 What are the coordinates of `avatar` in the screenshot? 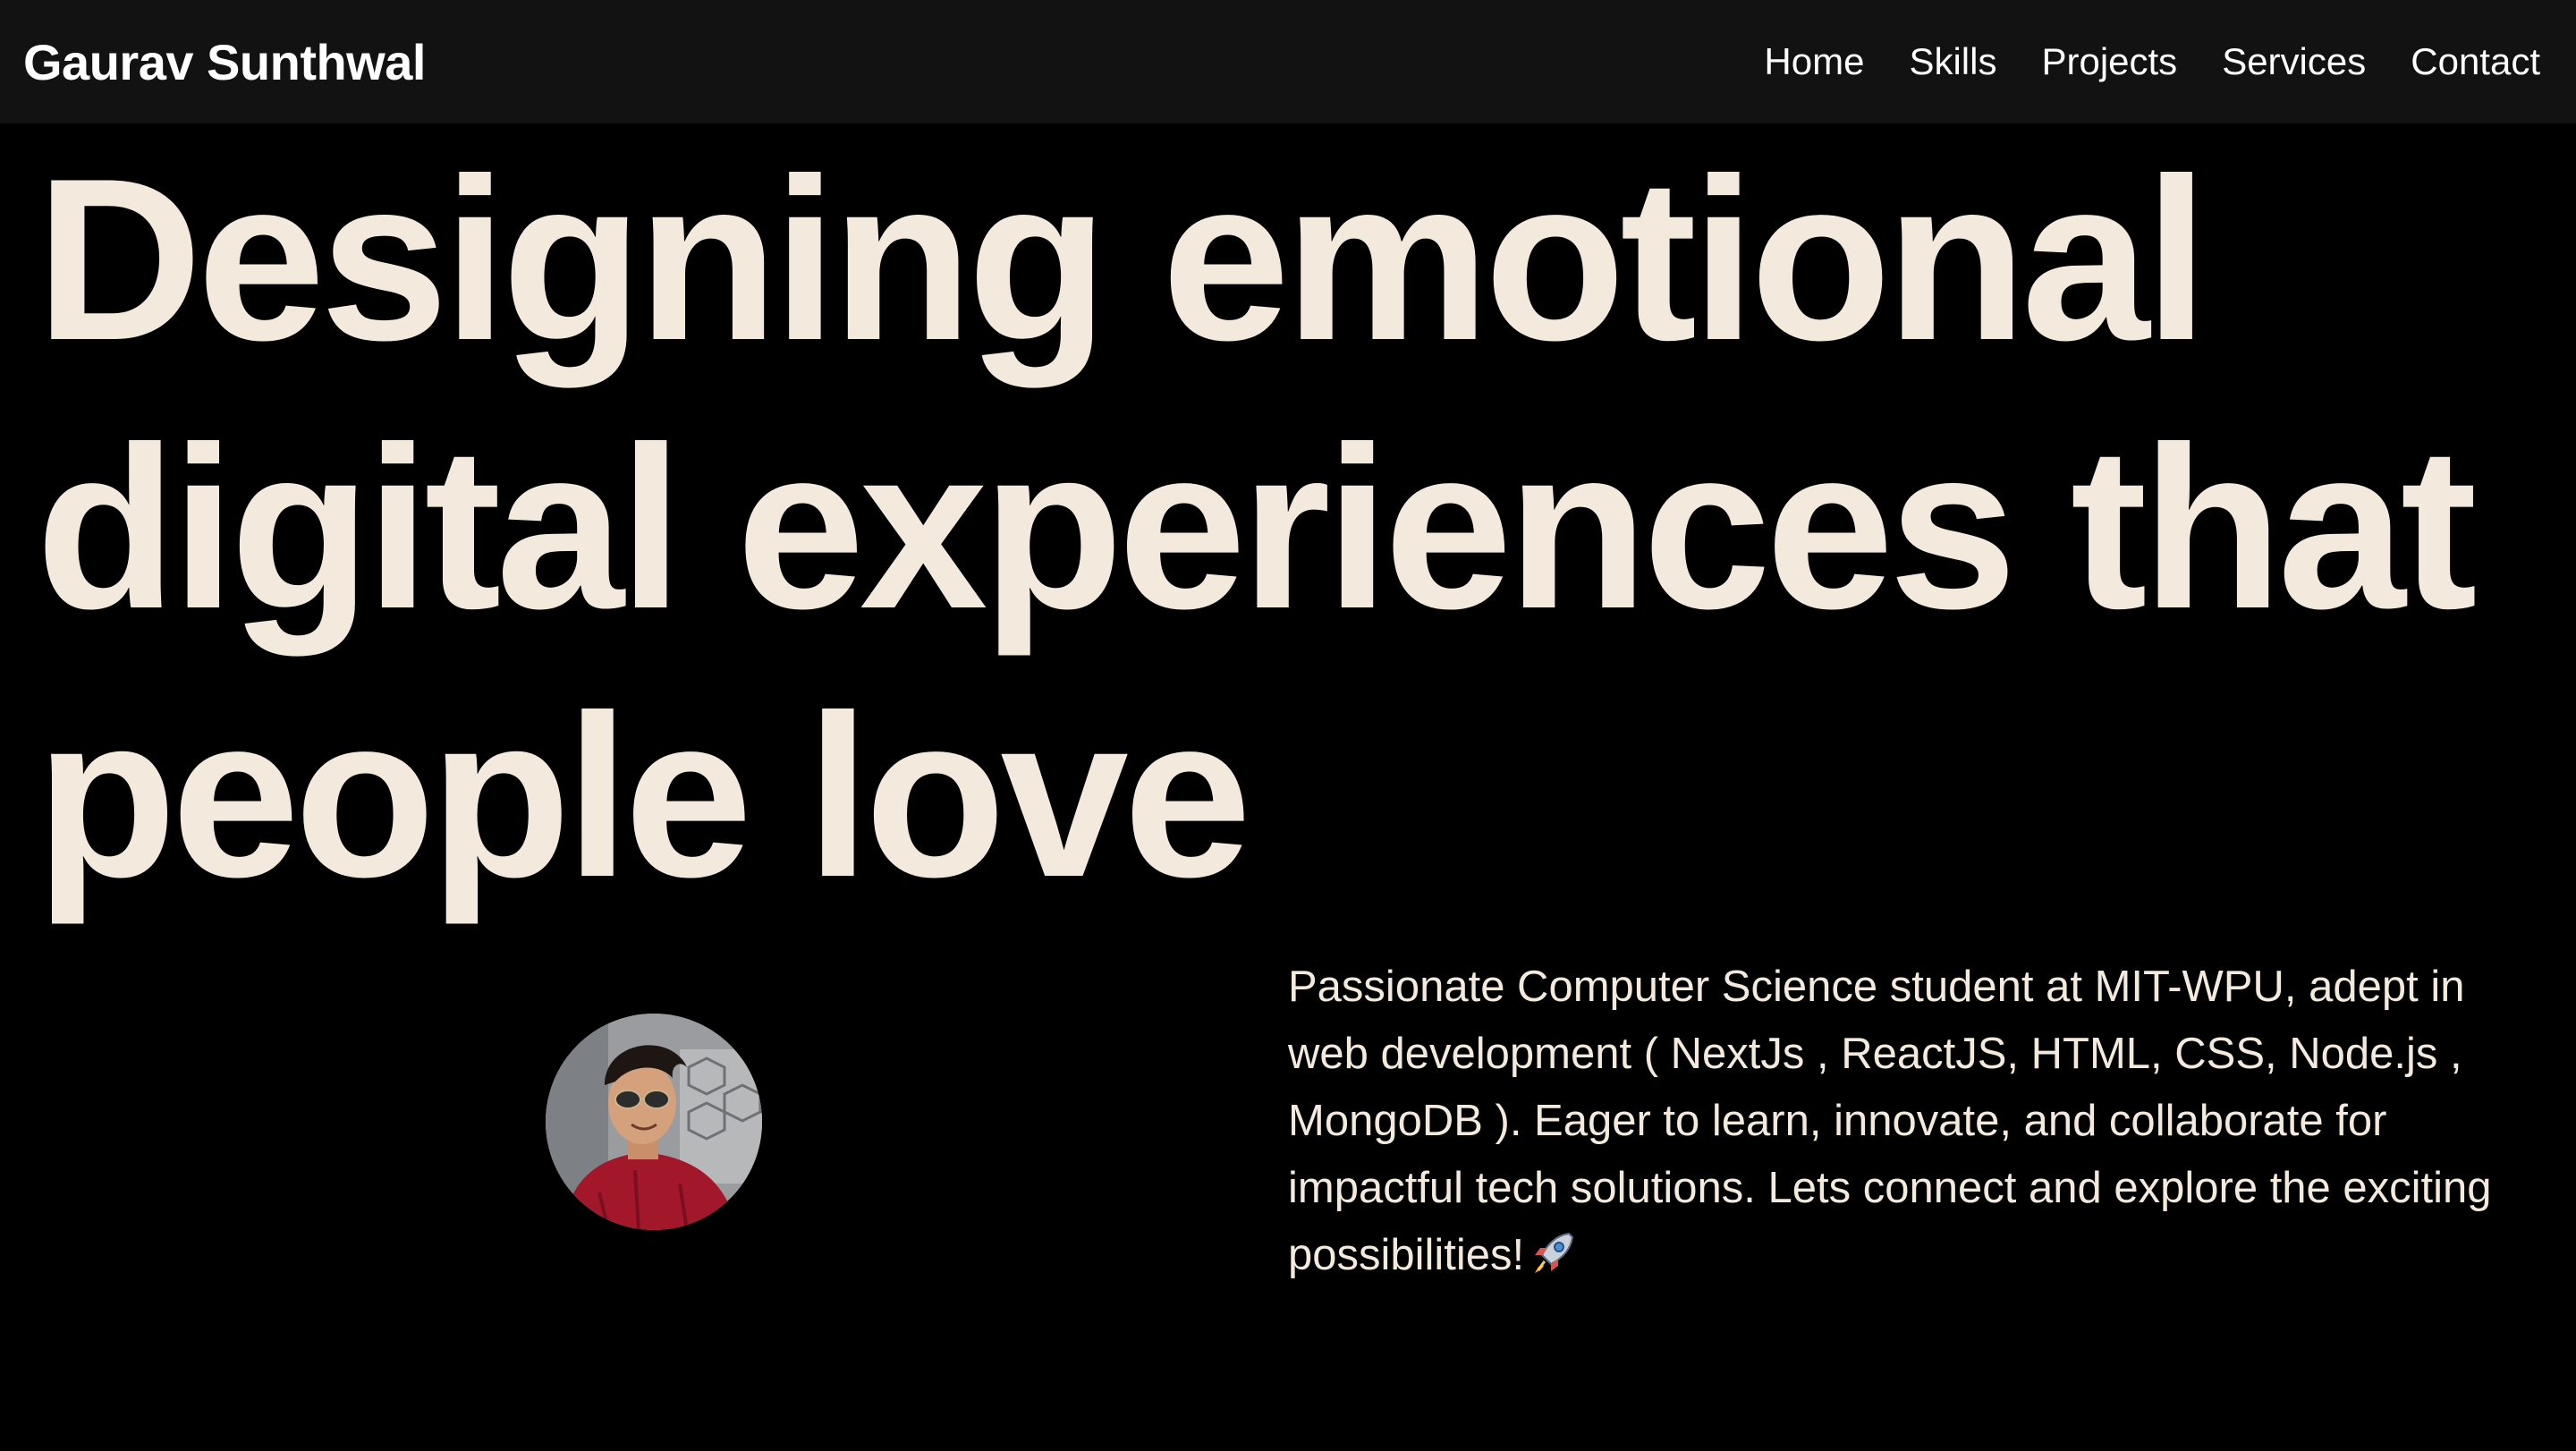 It's located at (654, 1122).